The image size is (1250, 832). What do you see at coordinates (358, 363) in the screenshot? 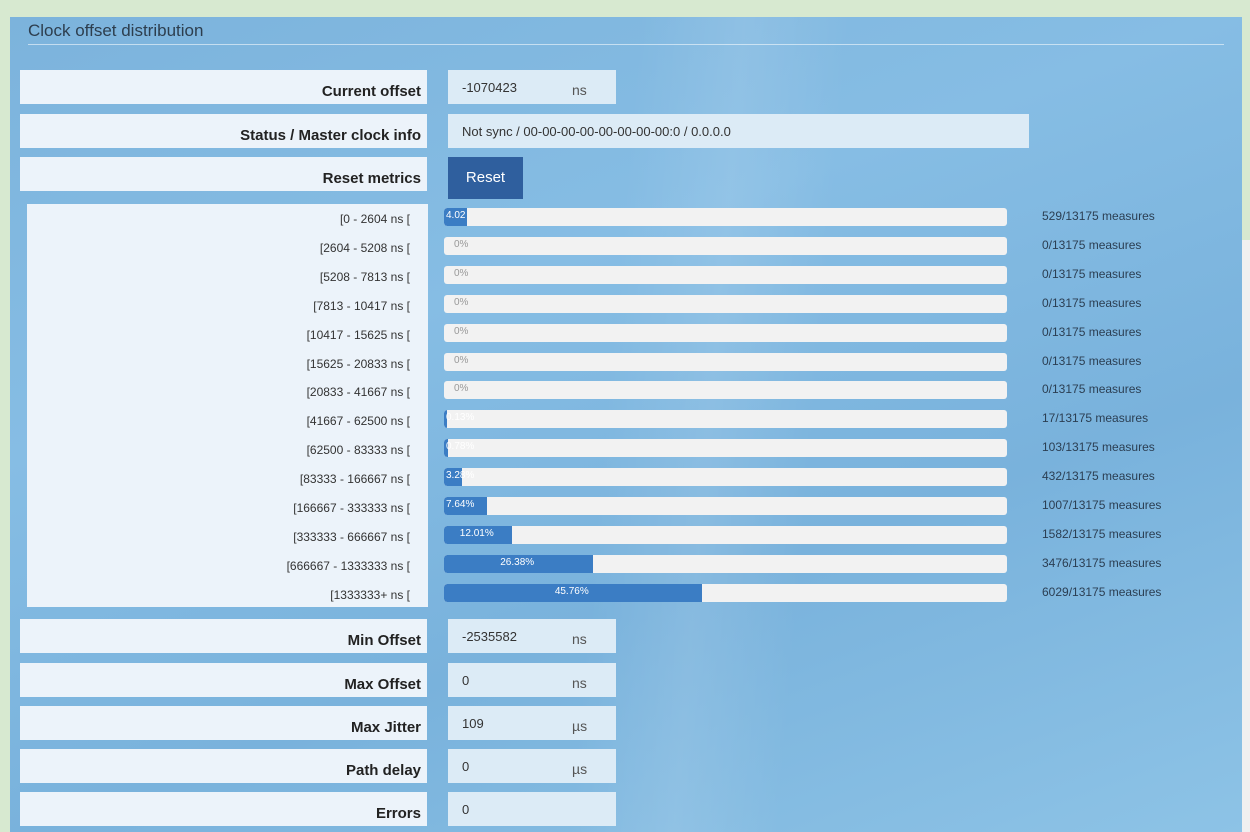
I see `histogram-range-label: [15625 - 20833 ns [` at bounding box center [358, 363].